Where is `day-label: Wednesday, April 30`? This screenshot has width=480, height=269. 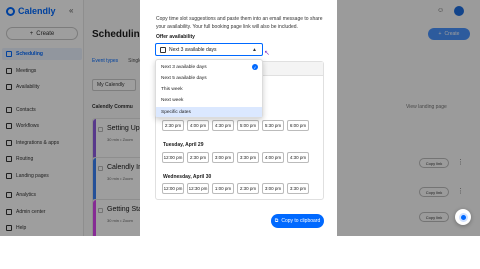 day-label: Wednesday, April 30 is located at coordinates (187, 177).